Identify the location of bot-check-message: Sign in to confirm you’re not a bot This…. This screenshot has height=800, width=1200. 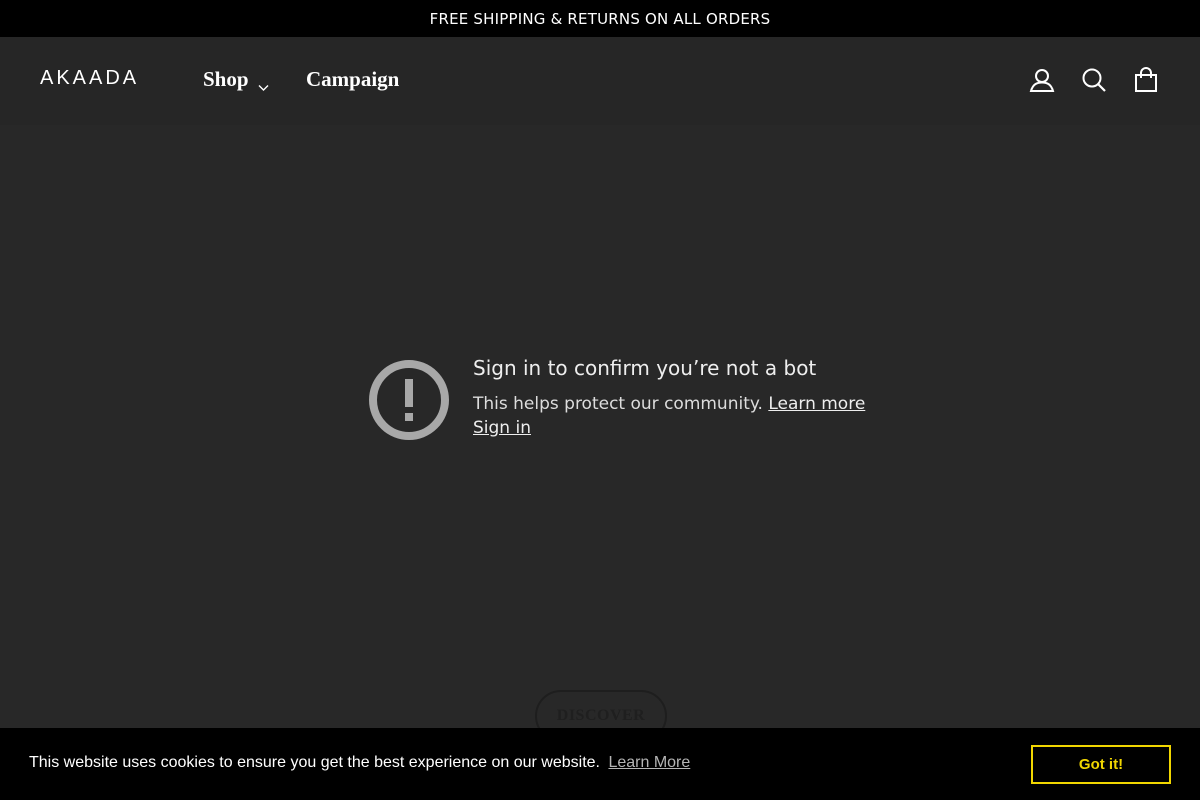
(618, 406).